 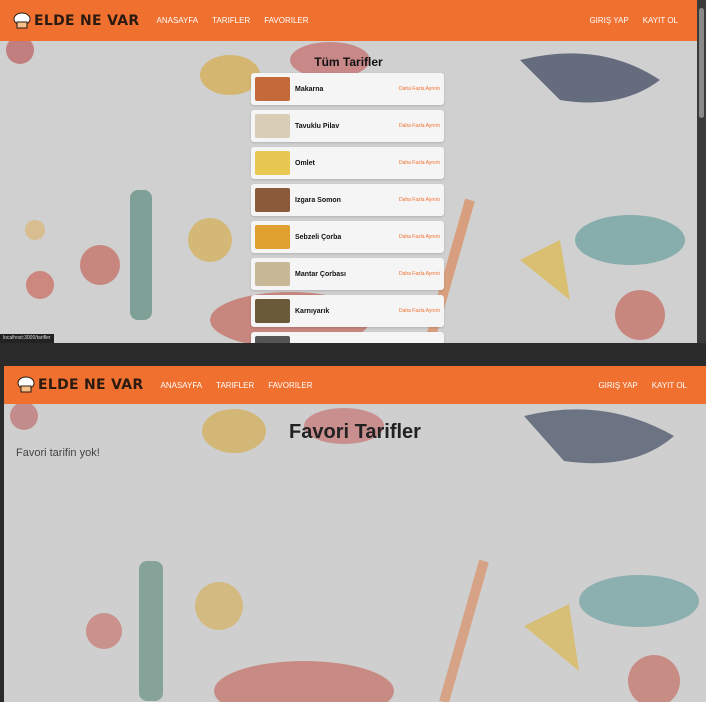 I want to click on recipe-card: Izgara Somon Daha Fazla Ayrıntı, so click(x=347, y=200).